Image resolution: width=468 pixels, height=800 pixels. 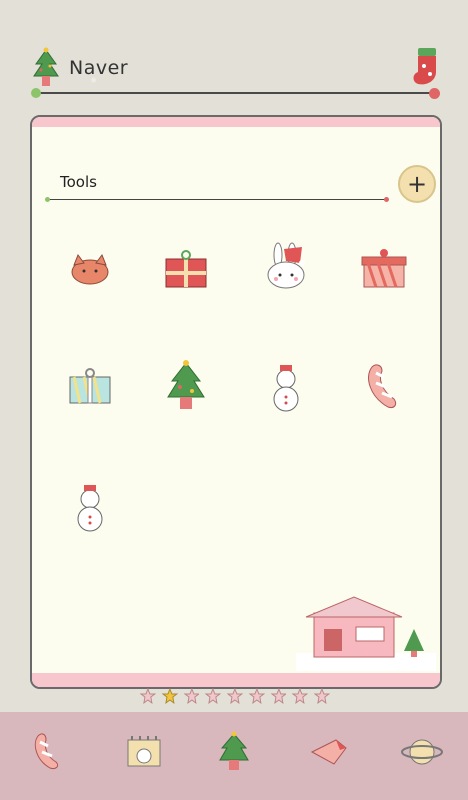 I want to click on folder-title-underline, so click(x=217, y=199).